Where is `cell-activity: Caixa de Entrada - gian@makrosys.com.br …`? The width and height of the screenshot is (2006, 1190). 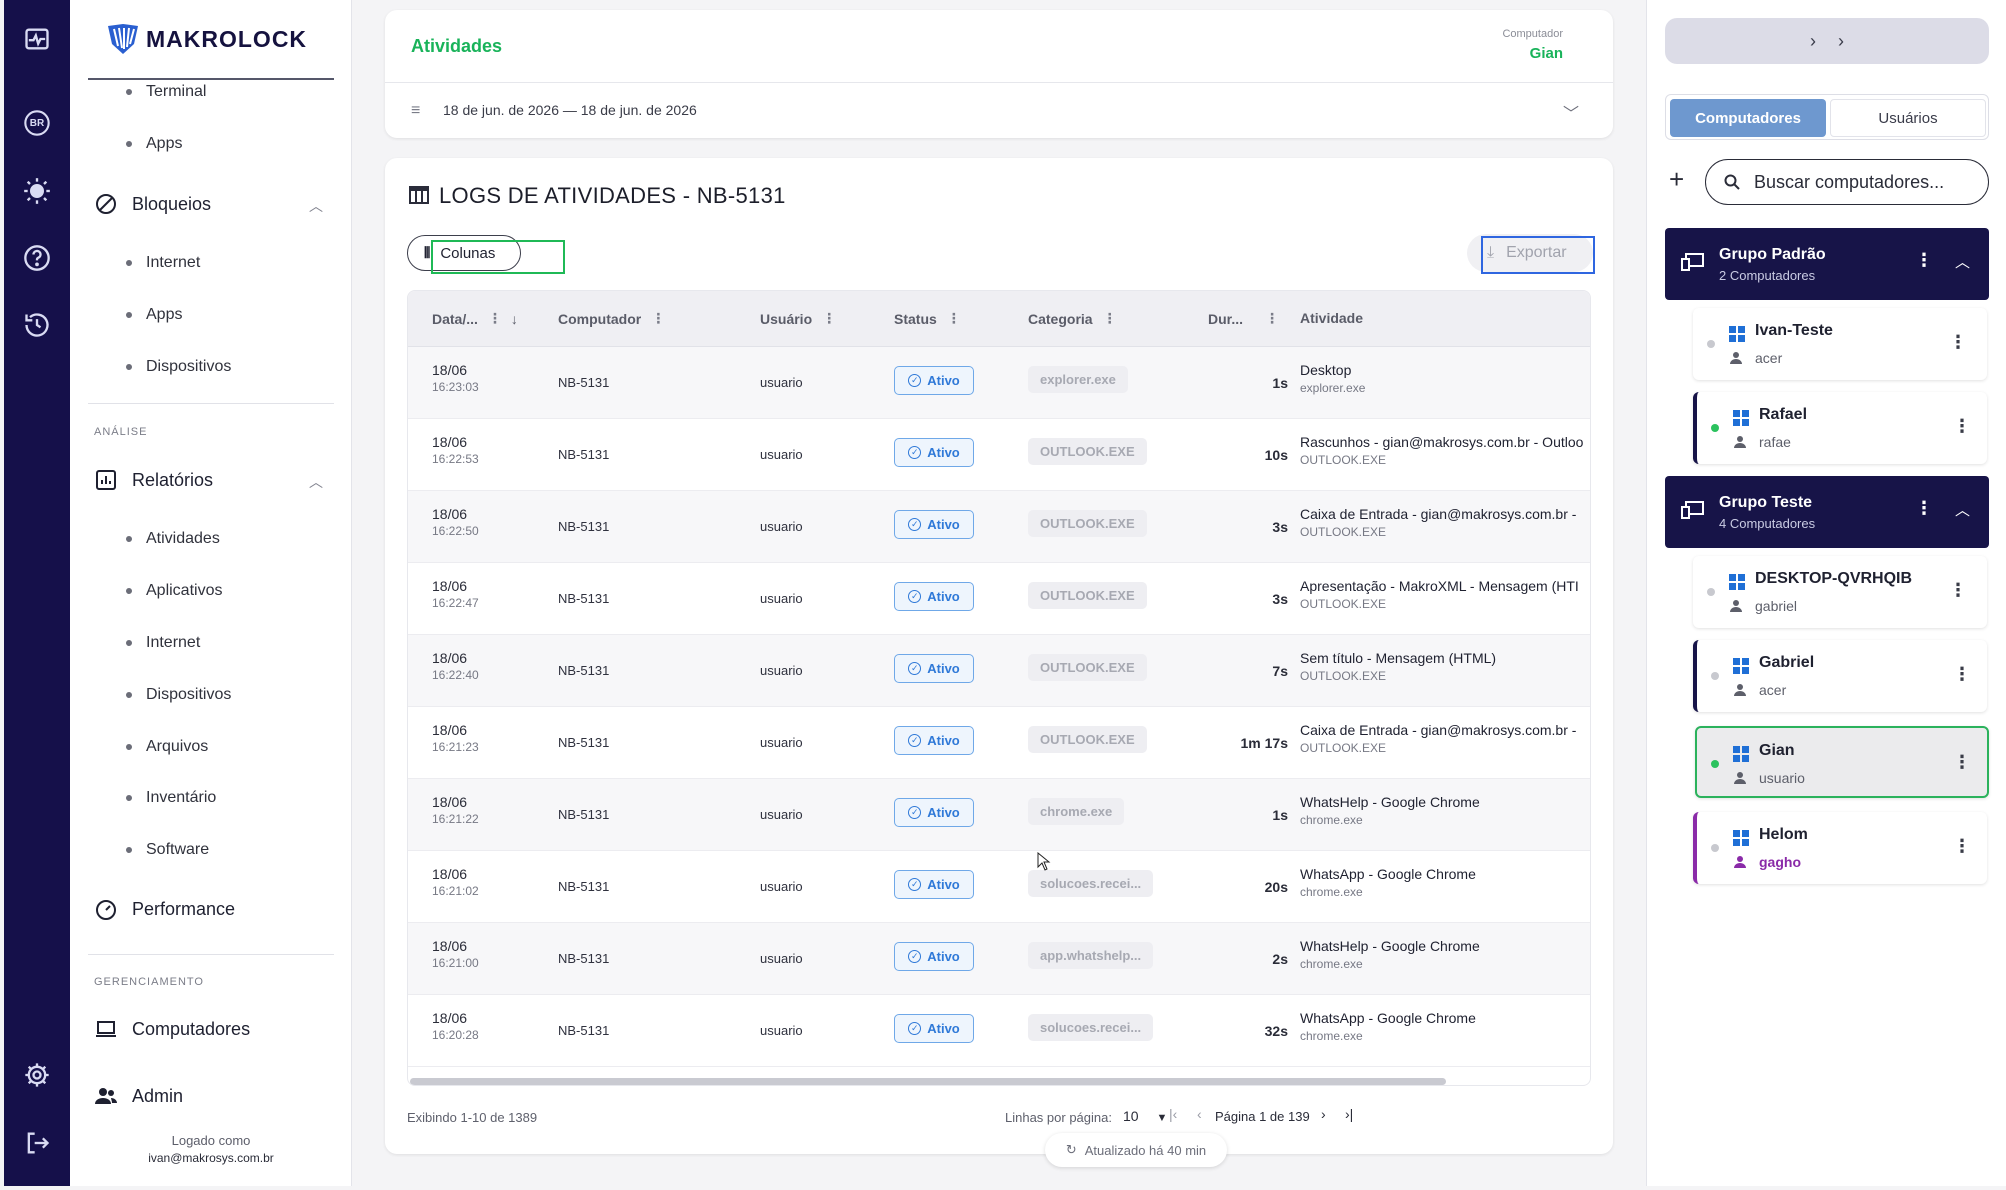
cell-activity: Caixa de Entrada - gian@makrosys.com.br … is located at coordinates (1438, 730).